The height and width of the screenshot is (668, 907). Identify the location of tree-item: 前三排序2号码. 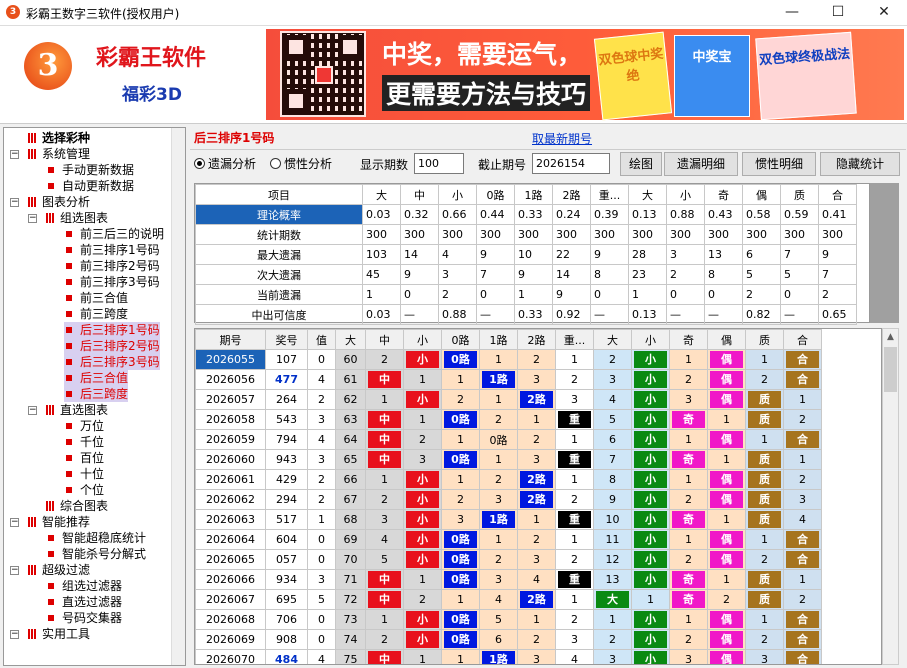
(112, 266).